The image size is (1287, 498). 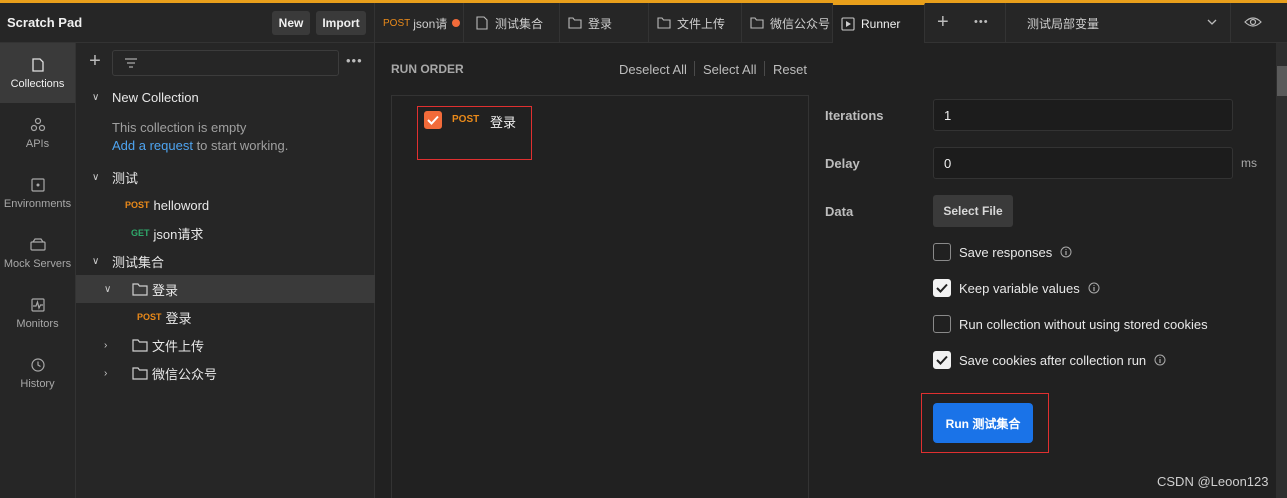 What do you see at coordinates (1006, 252) in the screenshot?
I see `option-label: Save responses` at bounding box center [1006, 252].